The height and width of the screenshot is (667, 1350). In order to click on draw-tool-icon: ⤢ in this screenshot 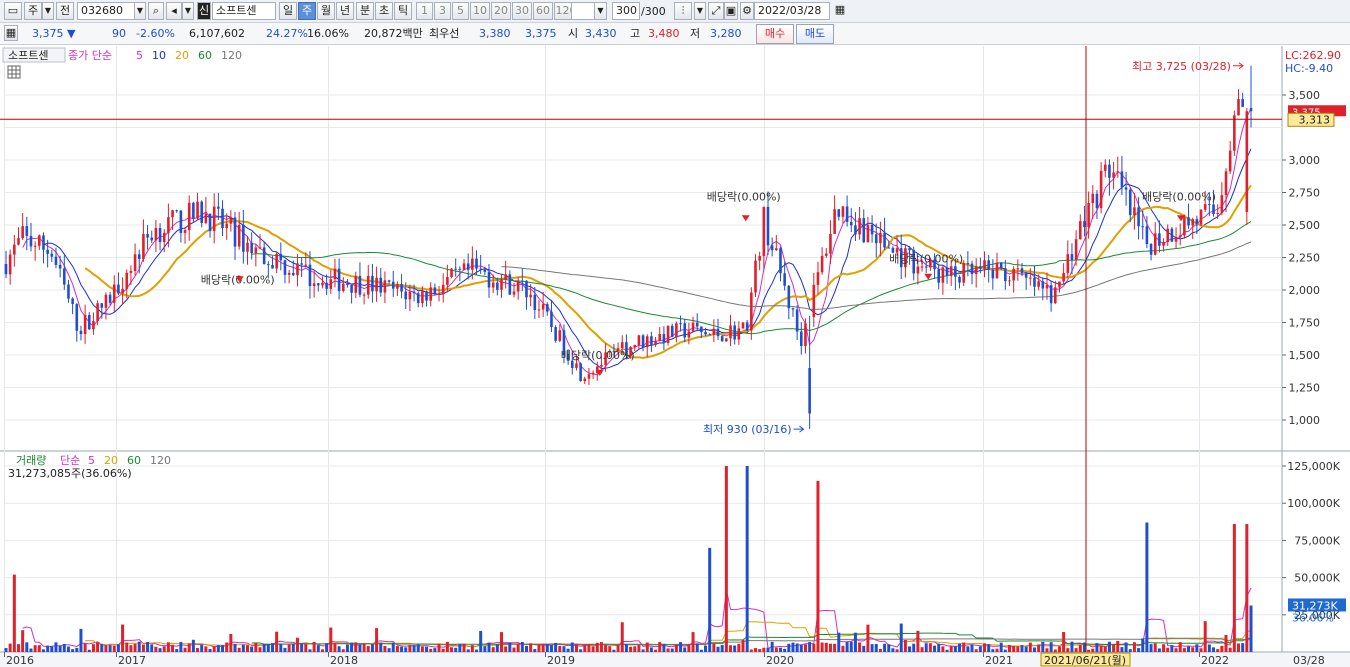, I will do `click(716, 11)`.